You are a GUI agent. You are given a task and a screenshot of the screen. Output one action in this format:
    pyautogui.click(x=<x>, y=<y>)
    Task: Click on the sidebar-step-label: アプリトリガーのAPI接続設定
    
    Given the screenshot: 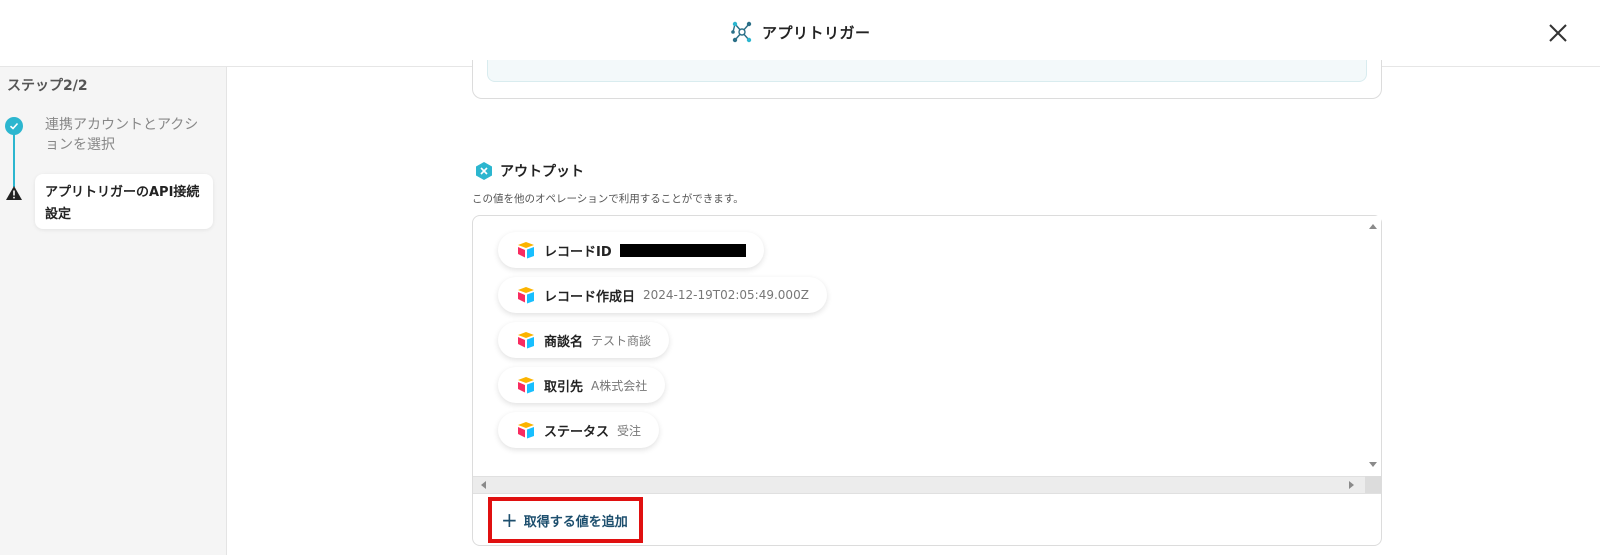 What is the action you would take?
    pyautogui.click(x=122, y=203)
    